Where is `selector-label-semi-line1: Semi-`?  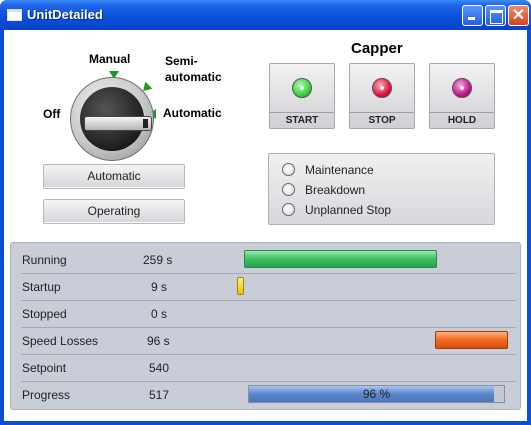 selector-label-semi-line1: Semi- is located at coordinates (181, 61).